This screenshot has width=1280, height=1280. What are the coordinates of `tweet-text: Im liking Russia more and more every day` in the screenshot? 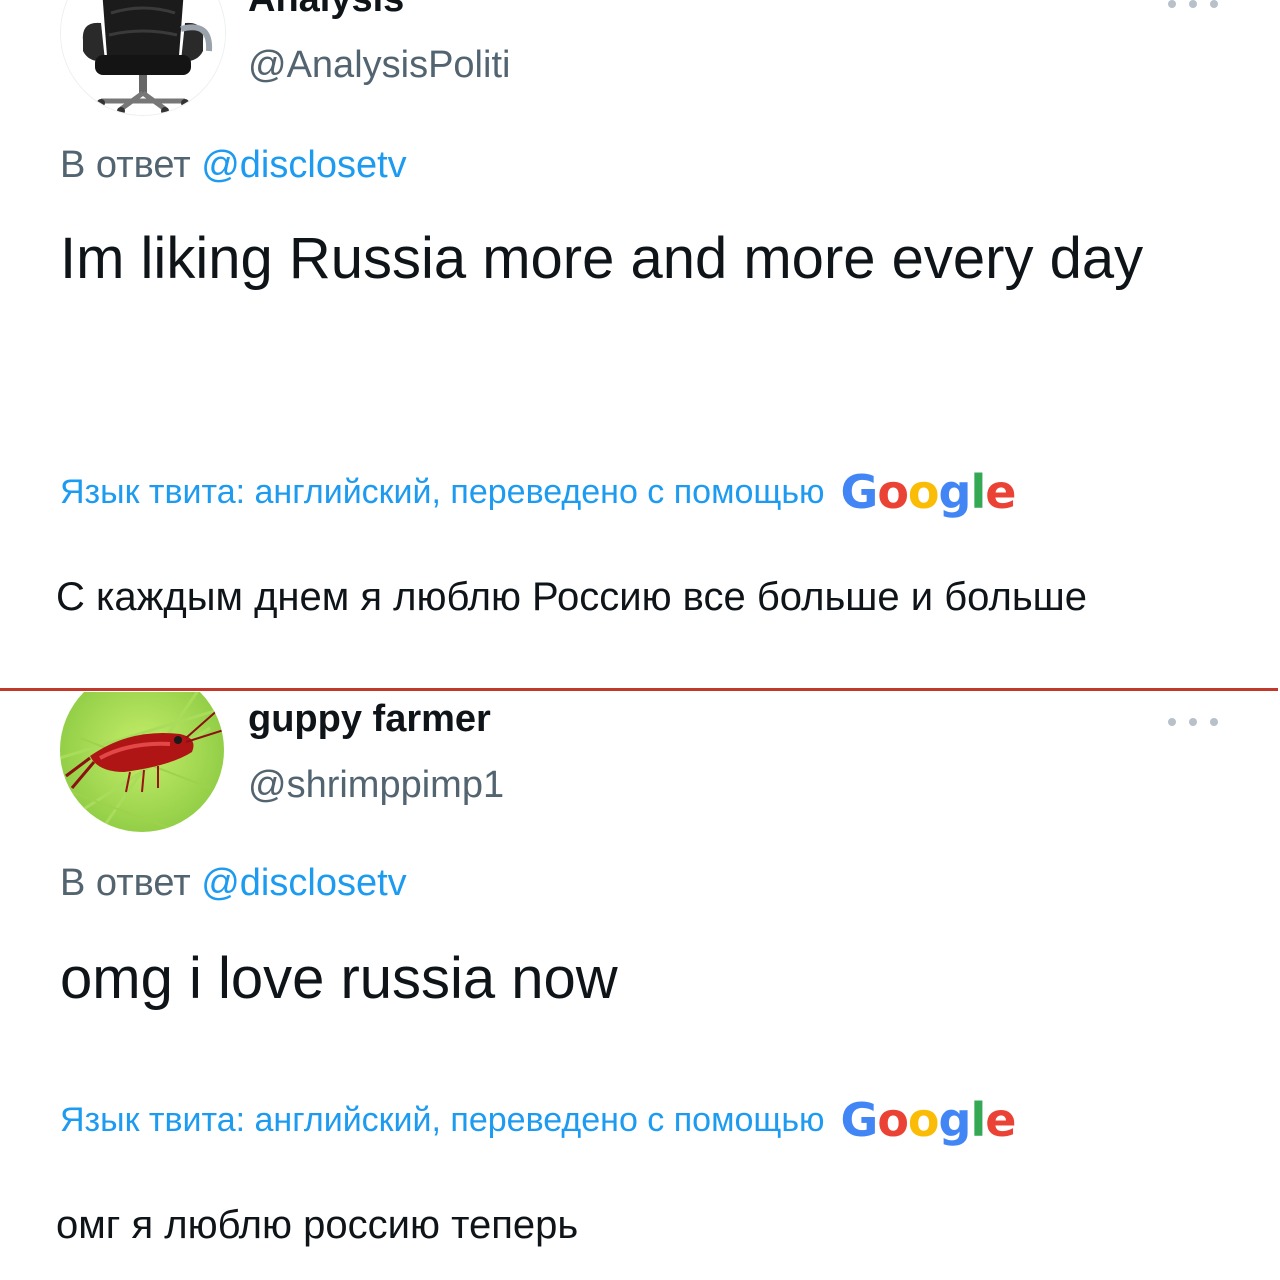 It's located at (602, 258).